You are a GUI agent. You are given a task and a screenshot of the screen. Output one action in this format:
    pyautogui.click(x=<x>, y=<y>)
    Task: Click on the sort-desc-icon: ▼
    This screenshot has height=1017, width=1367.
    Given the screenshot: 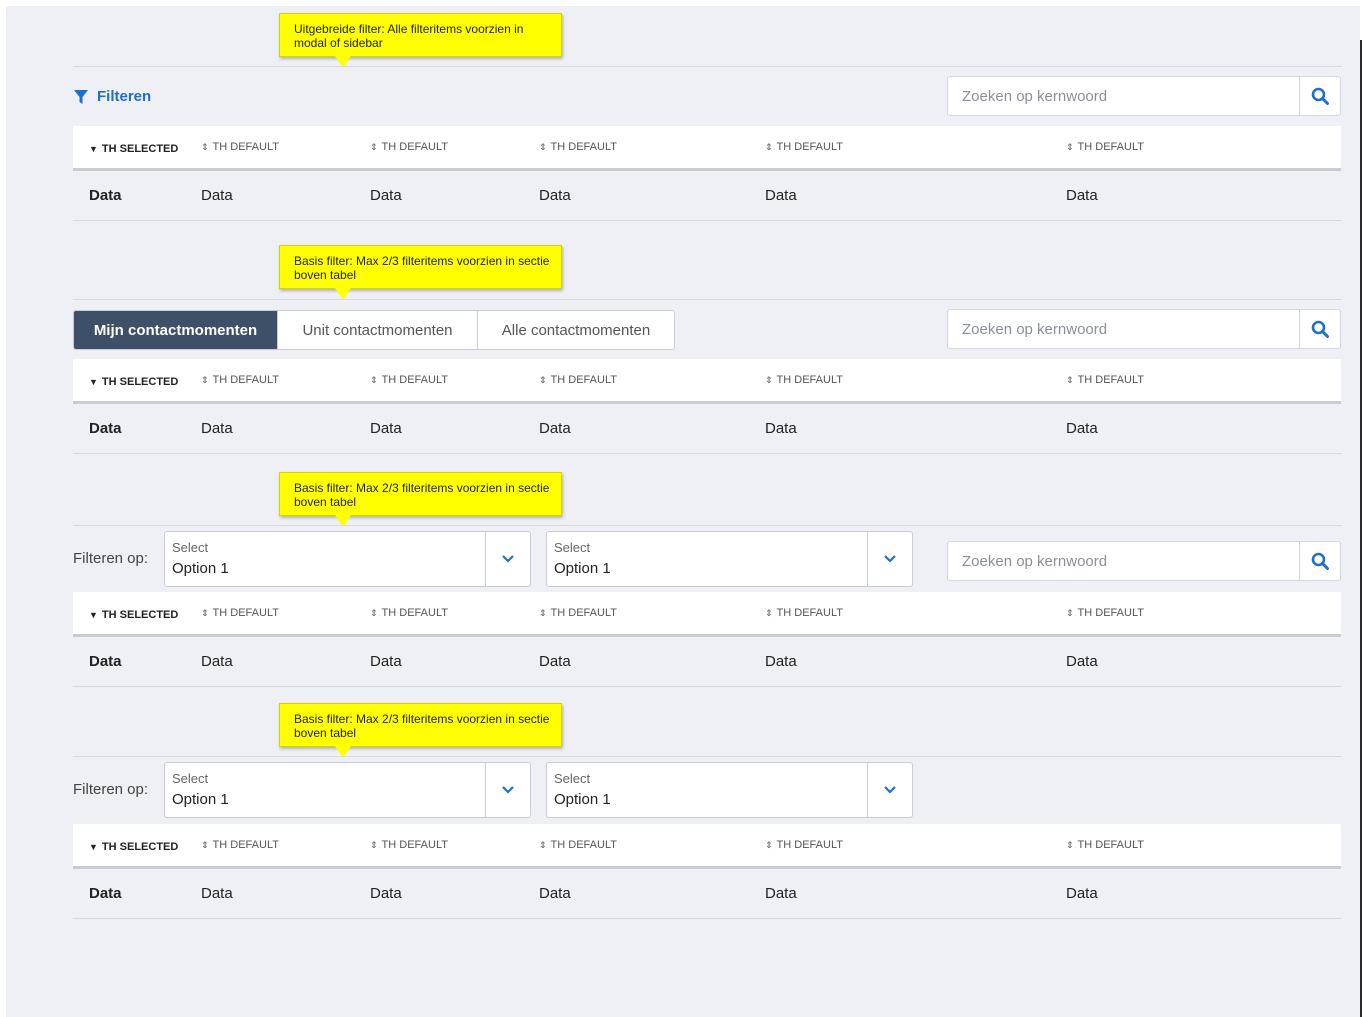 What is the action you would take?
    pyautogui.click(x=93, y=149)
    